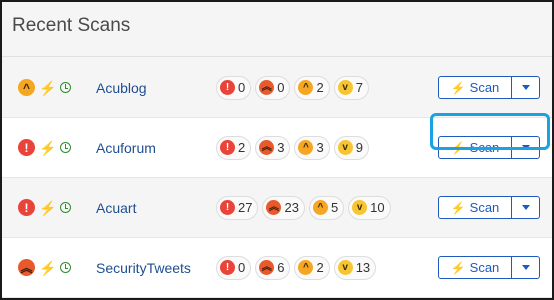  I want to click on severity-counts: ! 0 ︽ 0 ^ 2 v7, so click(292, 87).